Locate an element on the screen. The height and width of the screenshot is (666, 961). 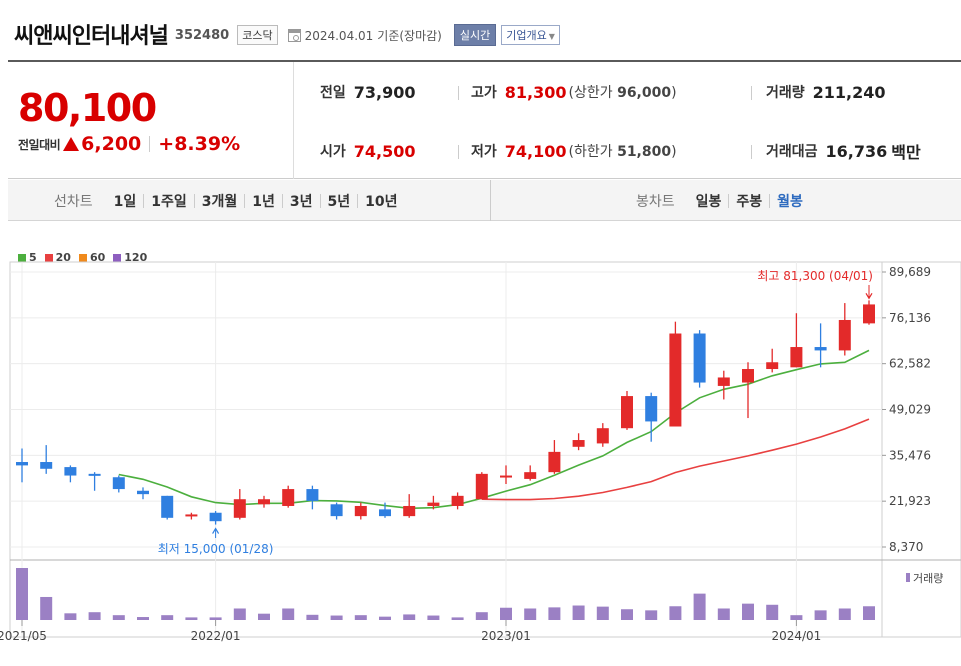
lower-limit: (하한가 51,800) is located at coordinates (622, 152).